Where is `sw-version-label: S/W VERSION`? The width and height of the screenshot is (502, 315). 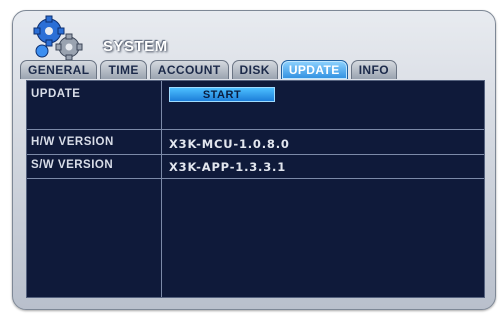
sw-version-label: S/W VERSION is located at coordinates (72, 165).